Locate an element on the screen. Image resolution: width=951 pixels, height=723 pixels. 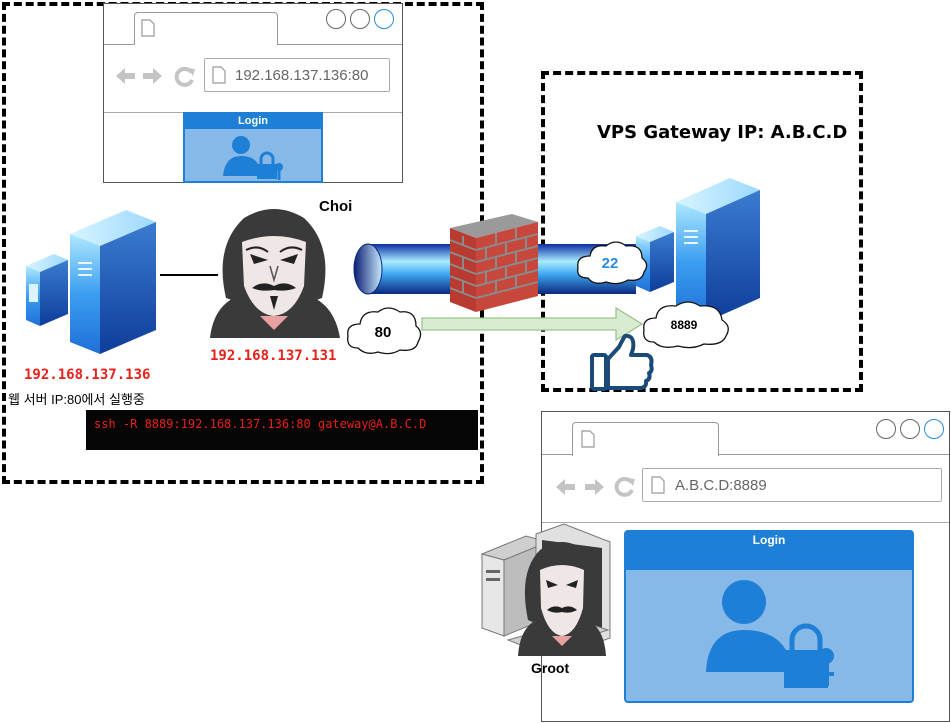
address-bar: A.B.C.D:8889 is located at coordinates (792, 485).